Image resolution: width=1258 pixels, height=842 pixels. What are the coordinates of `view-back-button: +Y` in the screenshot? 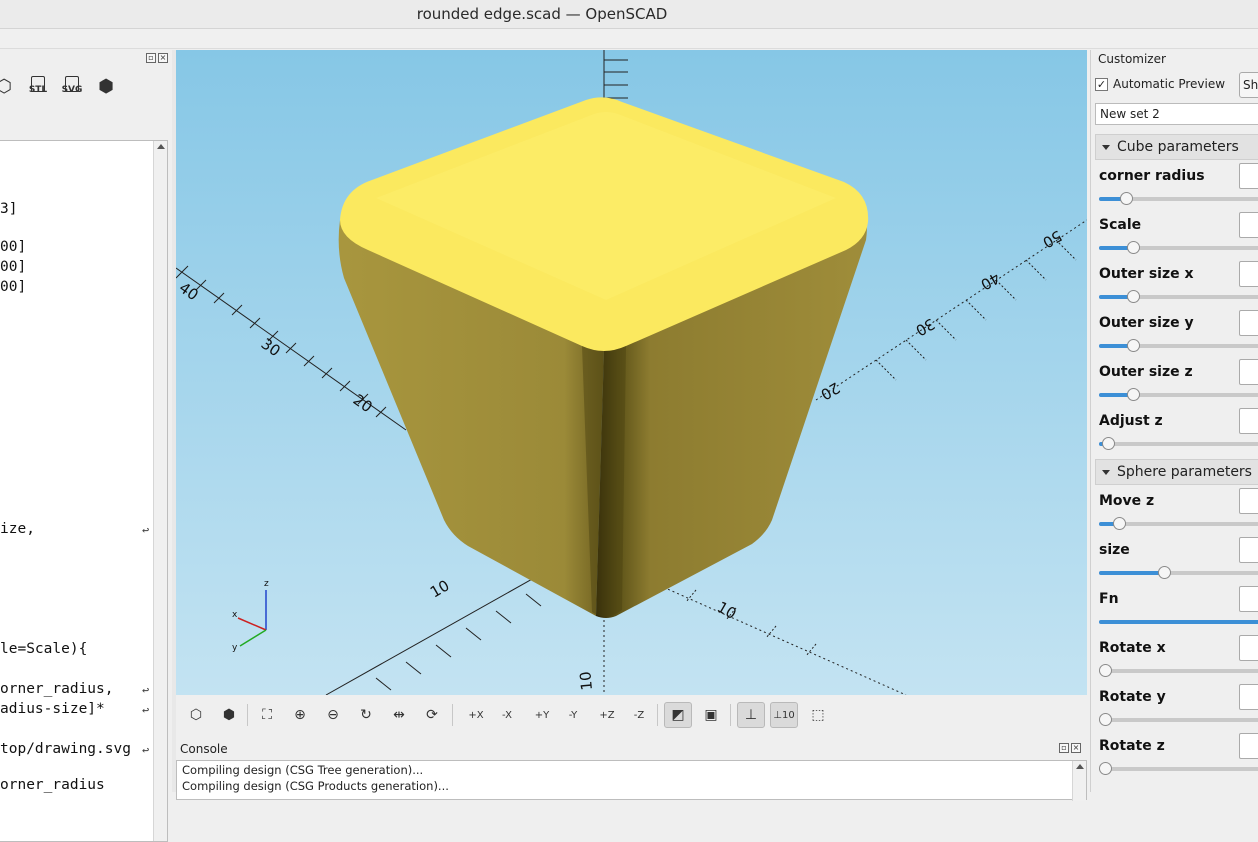 It's located at (542, 715).